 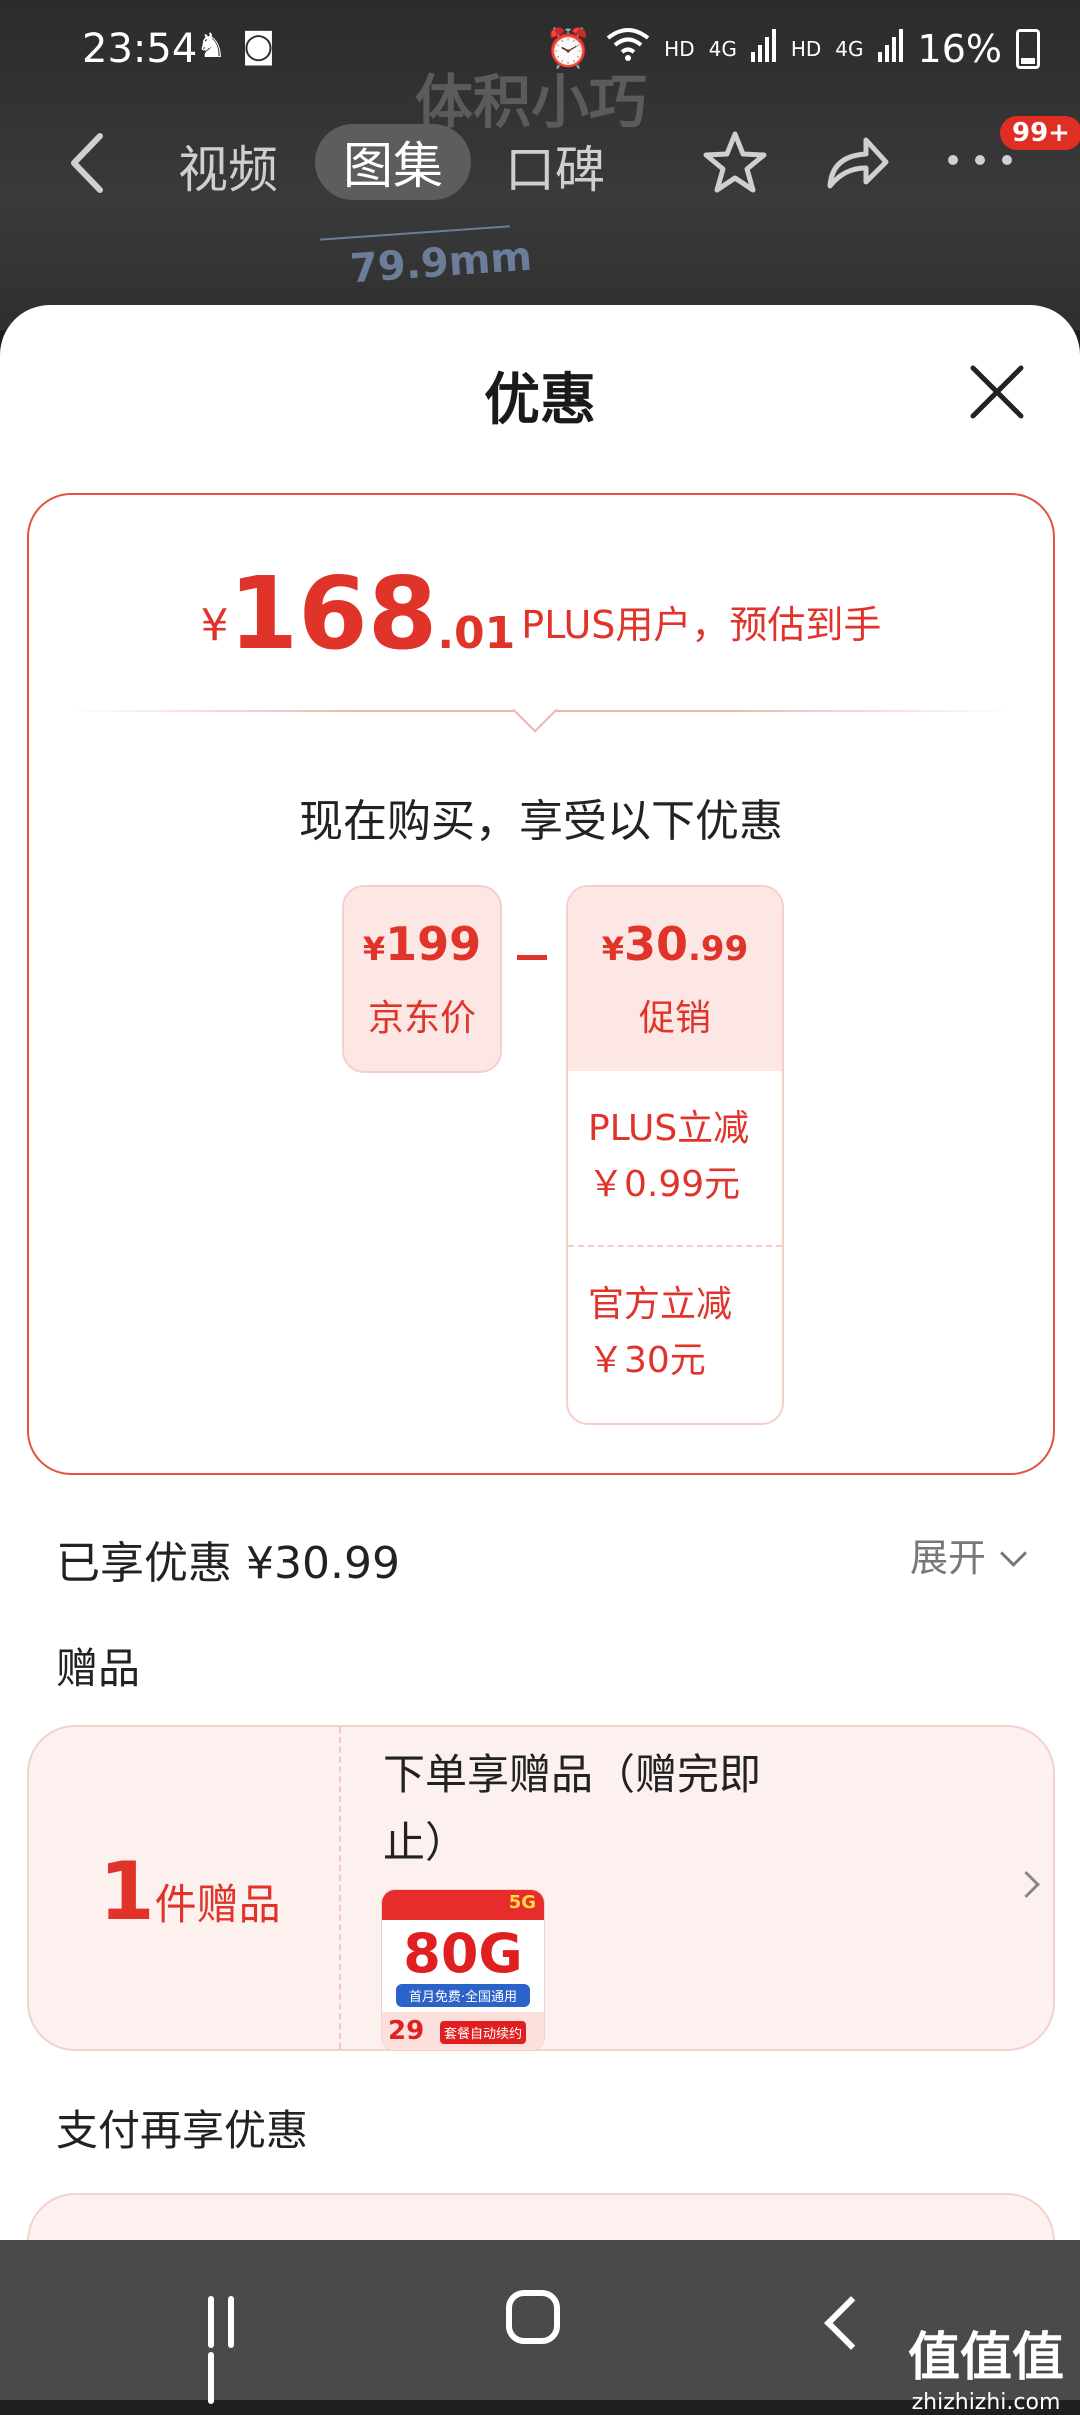 What do you see at coordinates (985, 2358) in the screenshot?
I see `watermark-text: 值值值` at bounding box center [985, 2358].